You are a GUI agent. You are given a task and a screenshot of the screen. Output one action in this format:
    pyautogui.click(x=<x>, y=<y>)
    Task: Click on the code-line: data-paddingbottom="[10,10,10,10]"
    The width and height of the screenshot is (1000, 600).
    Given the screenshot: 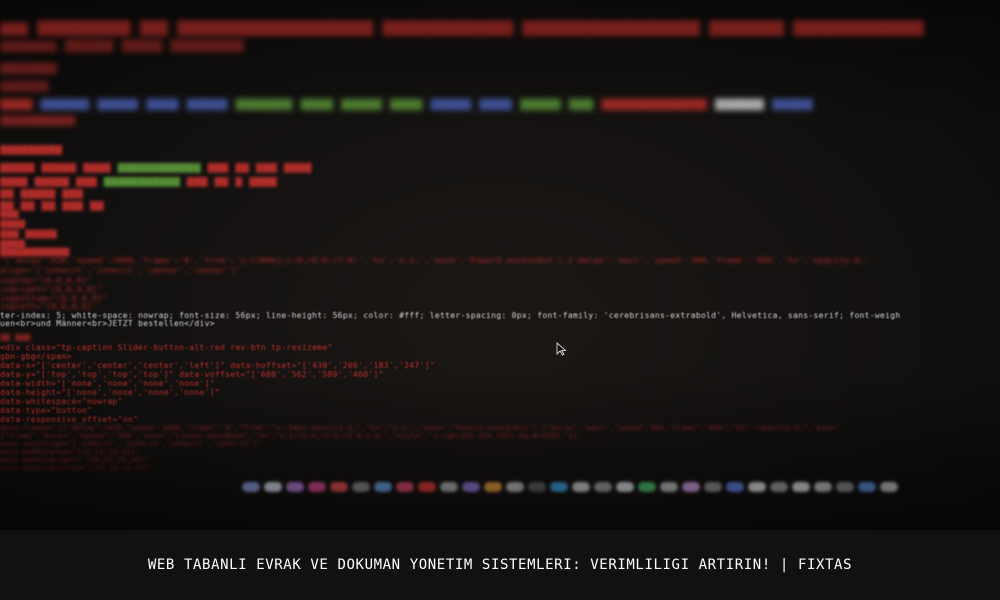 What is the action you would take?
    pyautogui.click(x=77, y=468)
    